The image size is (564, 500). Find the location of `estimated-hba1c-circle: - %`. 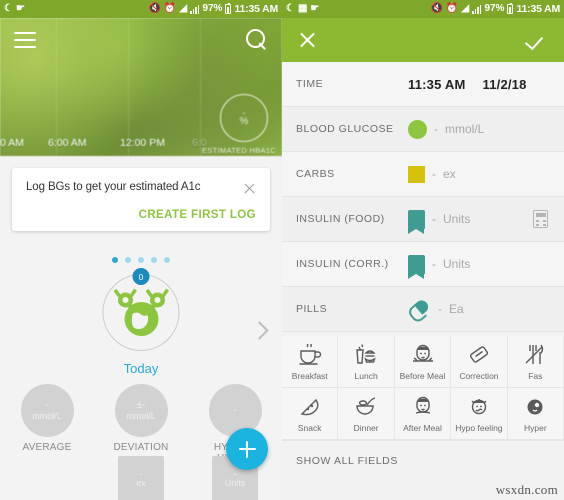

estimated-hba1c-circle: - % is located at coordinates (244, 118).